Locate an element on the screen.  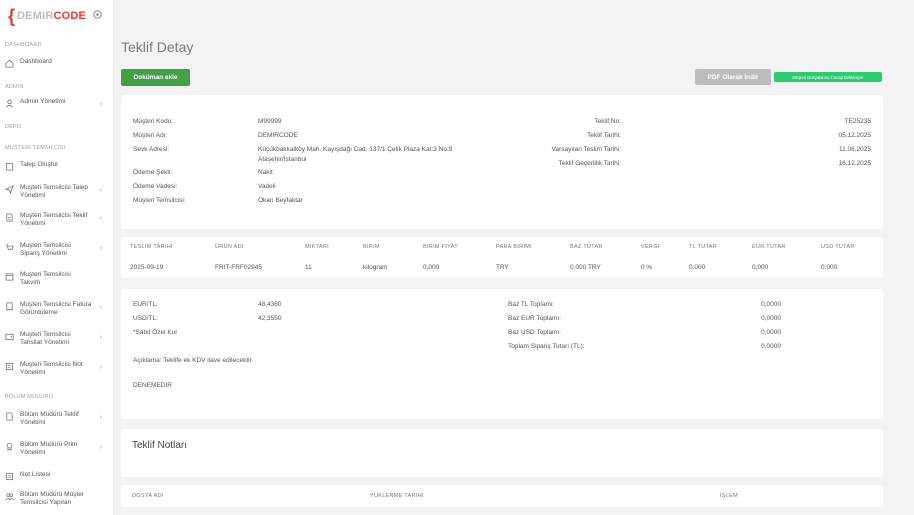
sidebar-item-bm-prim: Bölüm Müdürü Prim Yönetimi › is located at coordinates (57, 449).